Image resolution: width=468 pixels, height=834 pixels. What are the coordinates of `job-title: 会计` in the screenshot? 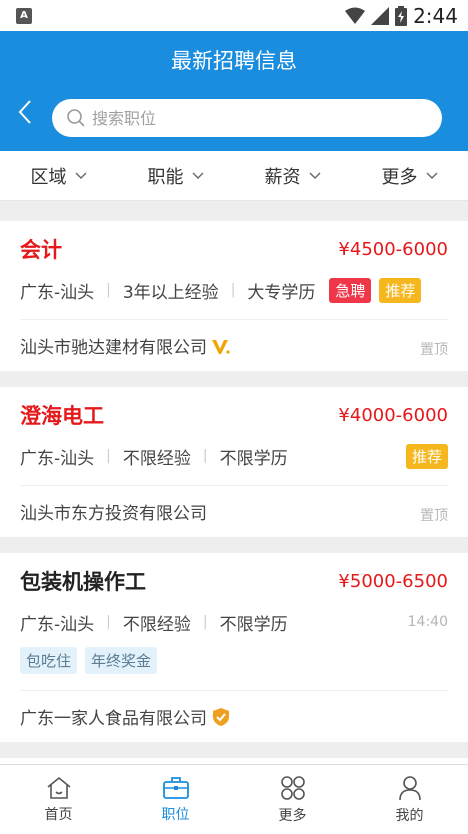 It's located at (41, 250).